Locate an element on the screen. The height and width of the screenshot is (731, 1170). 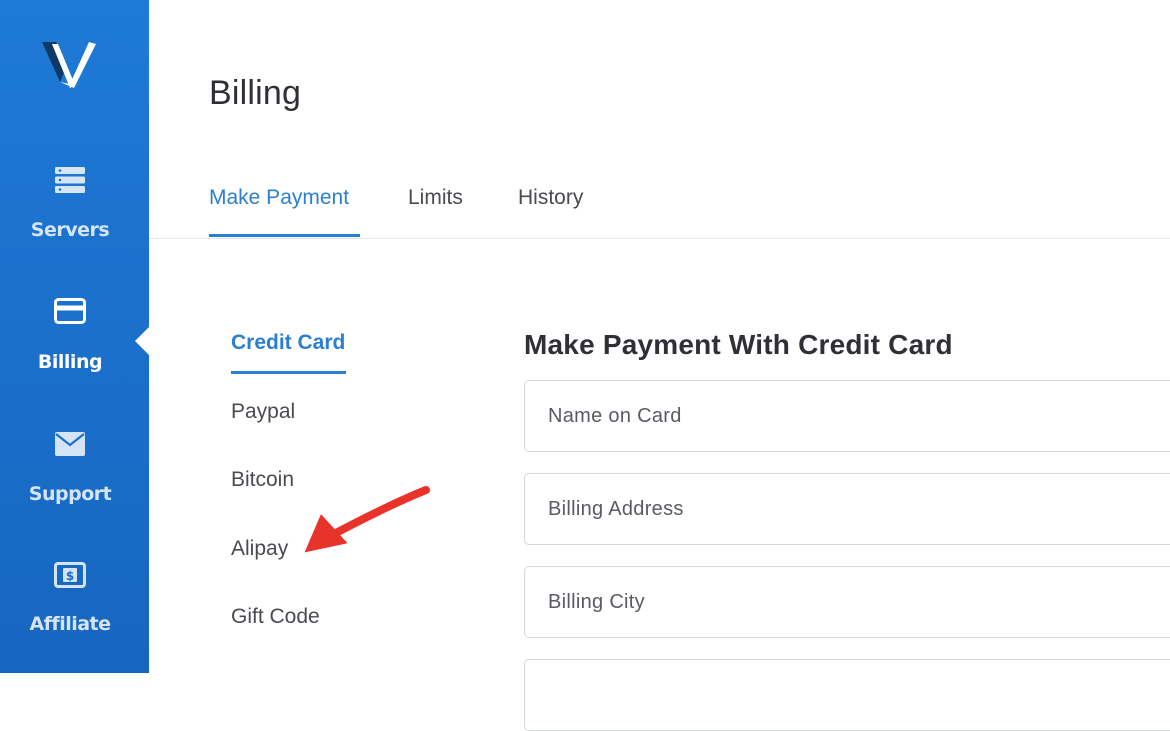
credit-card-icon is located at coordinates (70, 311).